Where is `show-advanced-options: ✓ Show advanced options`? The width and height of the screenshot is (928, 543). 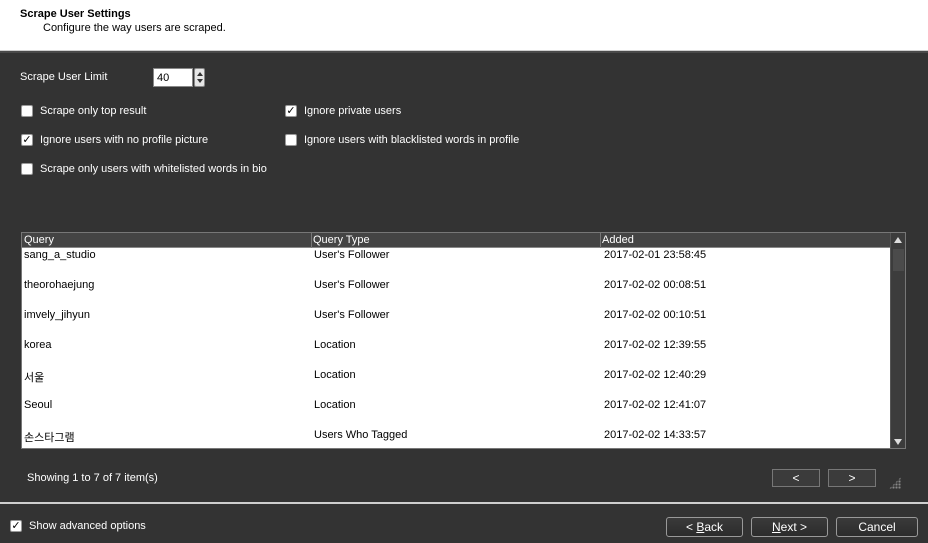 show-advanced-options: ✓ Show advanced options is located at coordinates (78, 526).